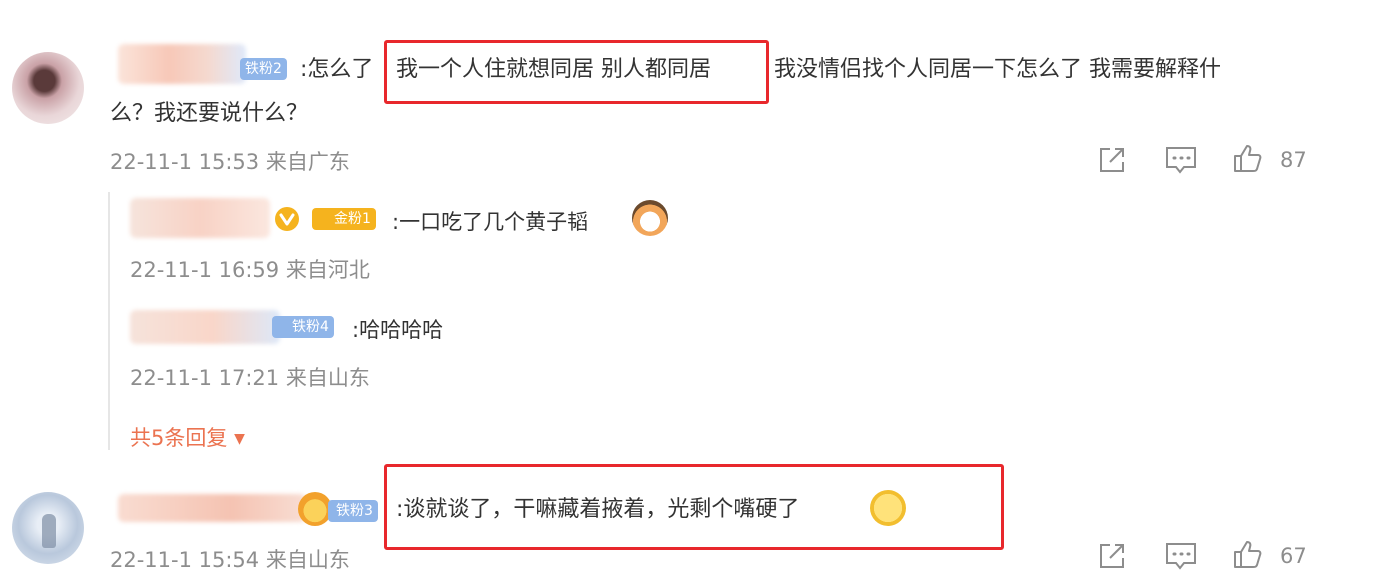 This screenshot has height=578, width=1374. Describe the element at coordinates (239, 439) in the screenshot. I see `caret-down-icon: ▼` at that location.